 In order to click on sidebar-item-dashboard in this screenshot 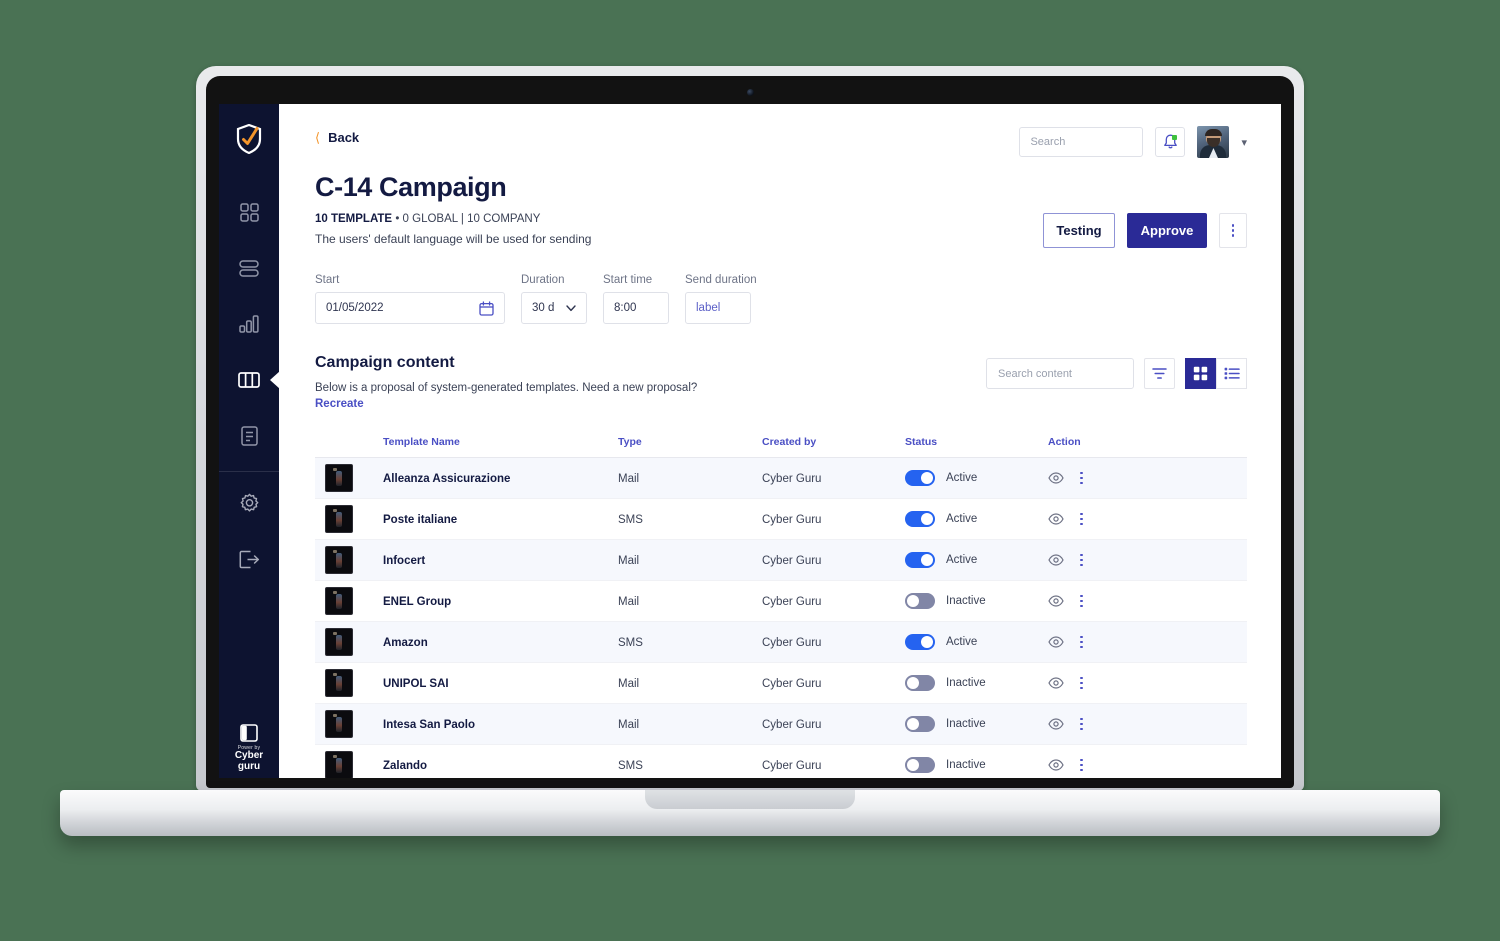, I will do `click(249, 212)`.